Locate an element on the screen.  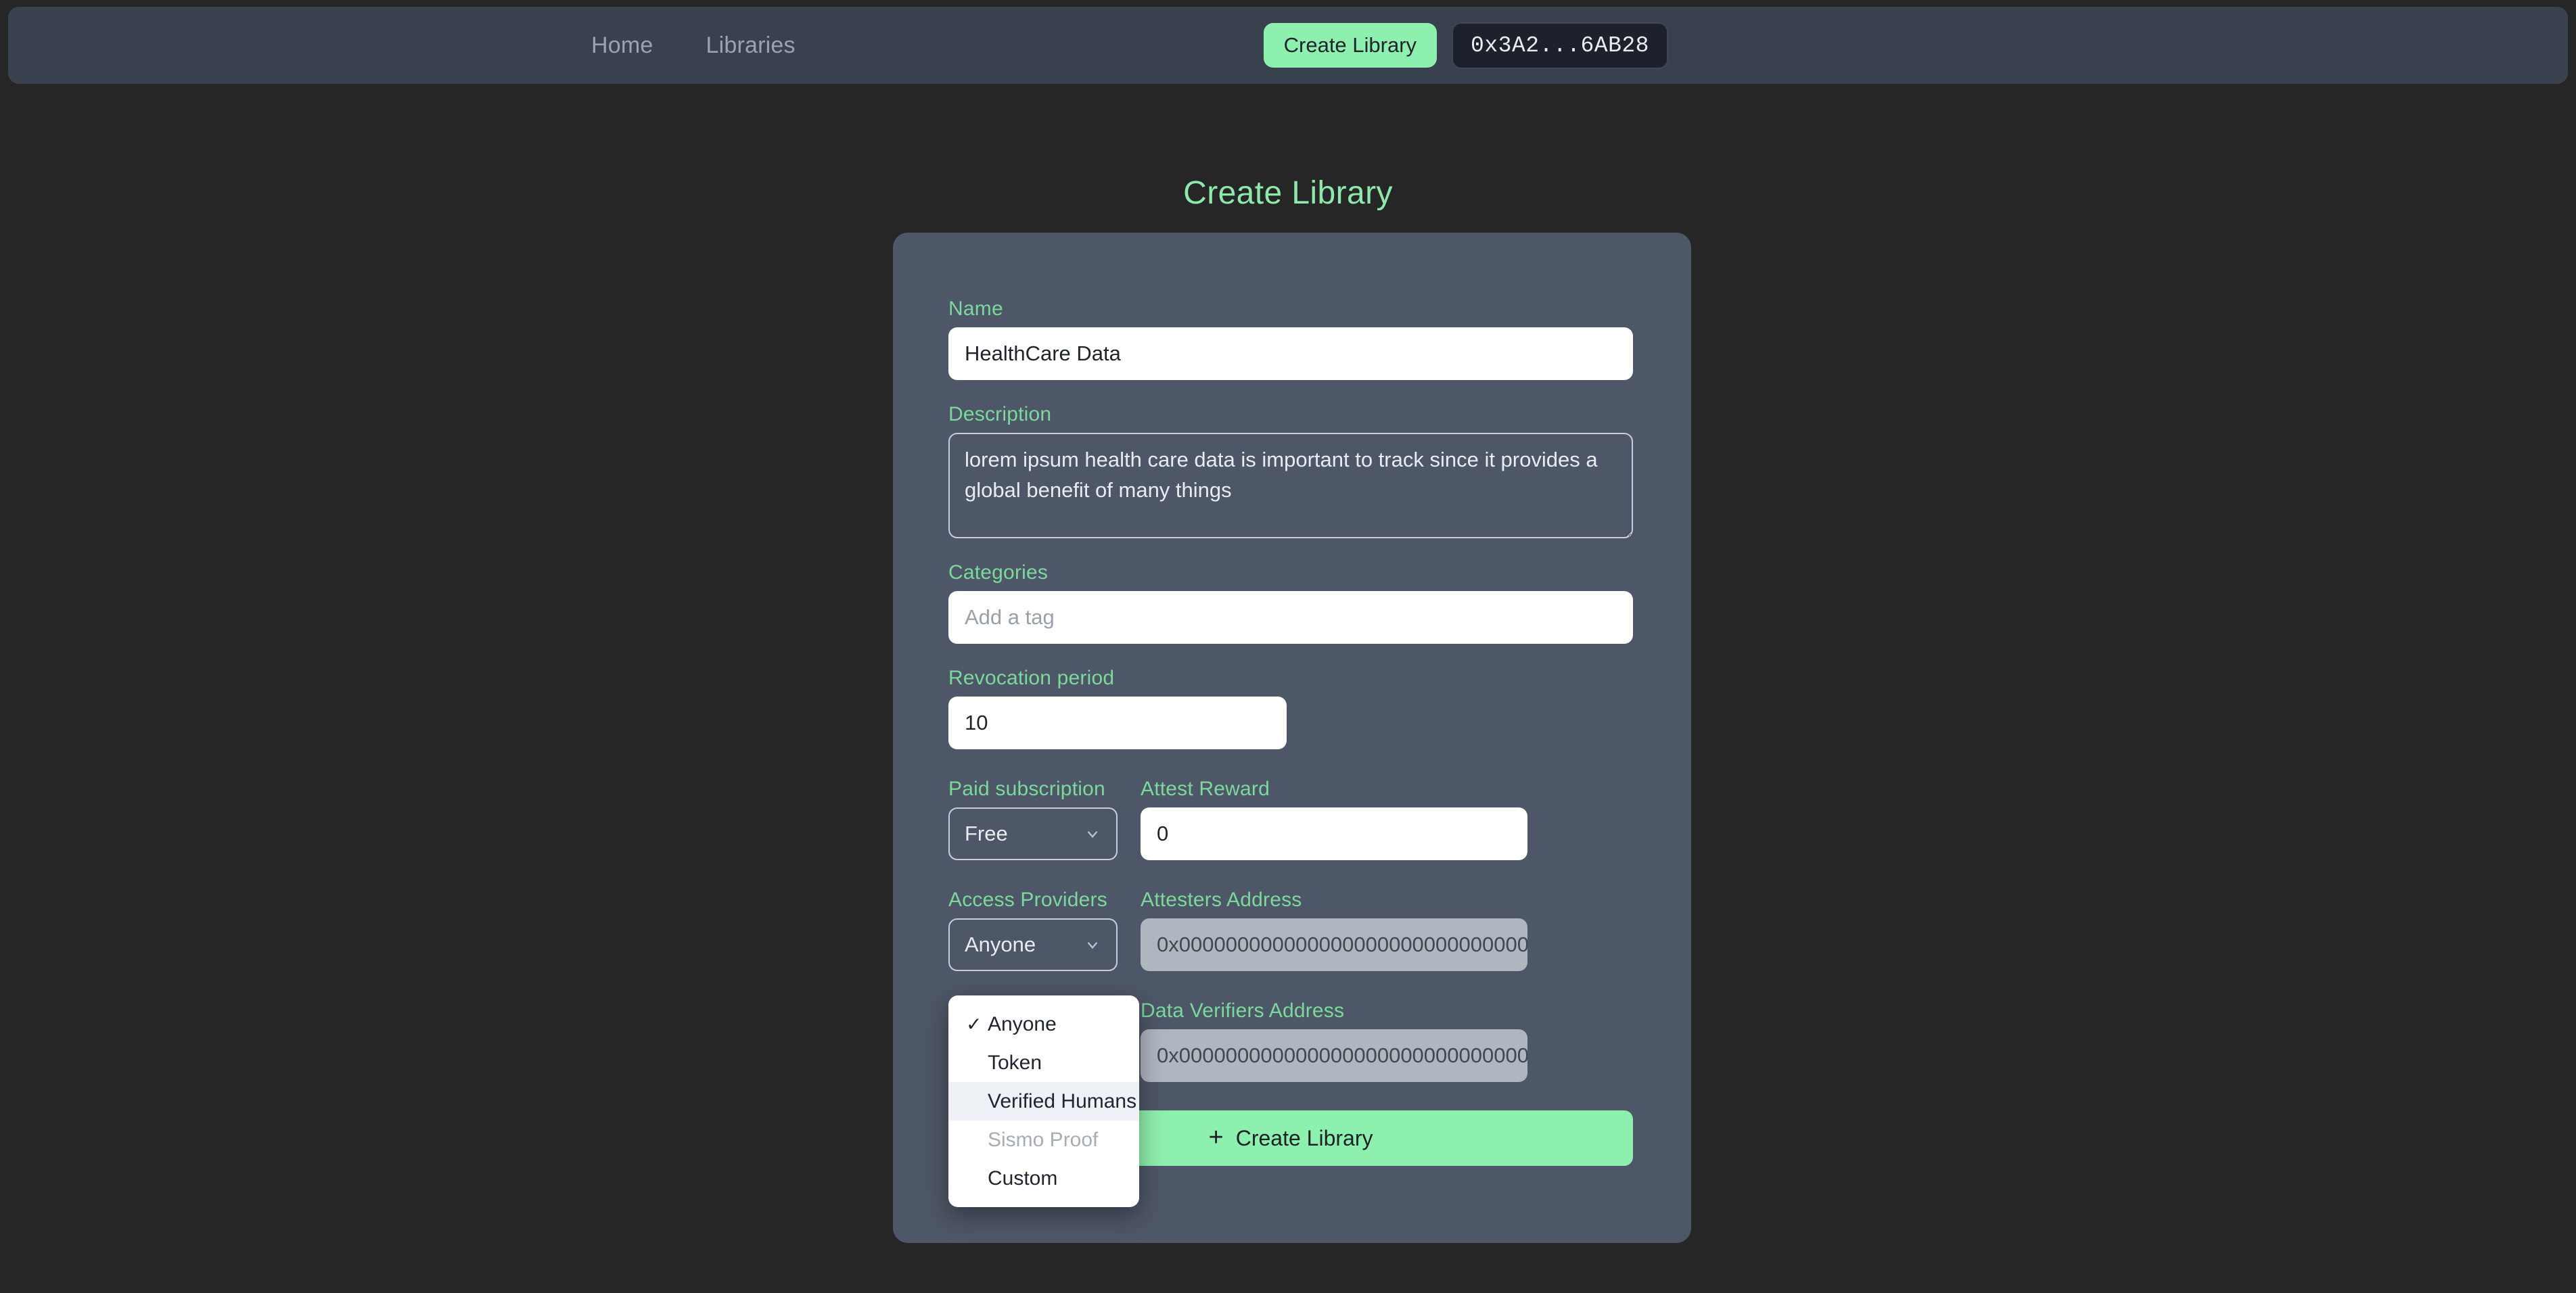
access-providers-value: Anyone is located at coordinates (1001, 944).